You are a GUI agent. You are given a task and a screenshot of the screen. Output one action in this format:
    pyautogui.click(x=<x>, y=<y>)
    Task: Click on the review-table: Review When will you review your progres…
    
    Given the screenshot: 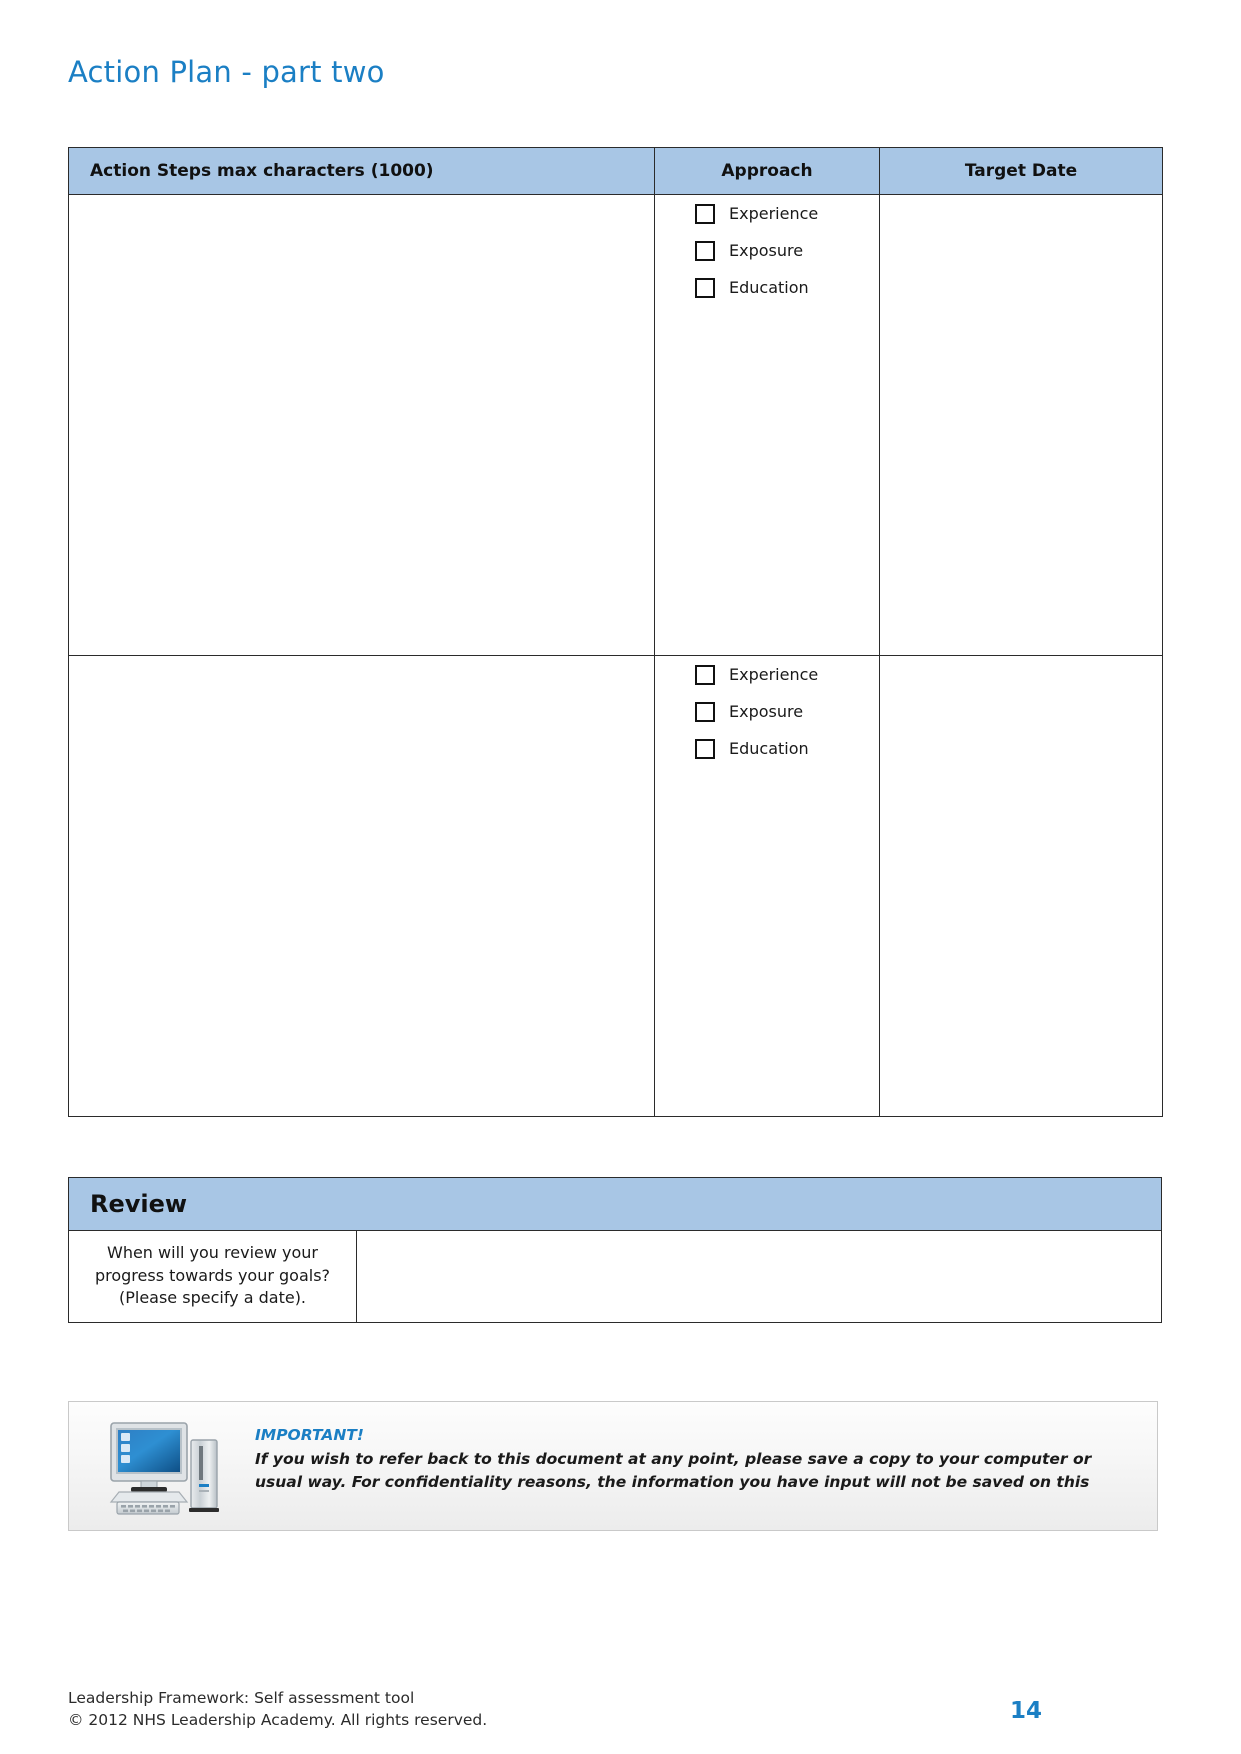 What is the action you would take?
    pyautogui.click(x=615, y=1250)
    